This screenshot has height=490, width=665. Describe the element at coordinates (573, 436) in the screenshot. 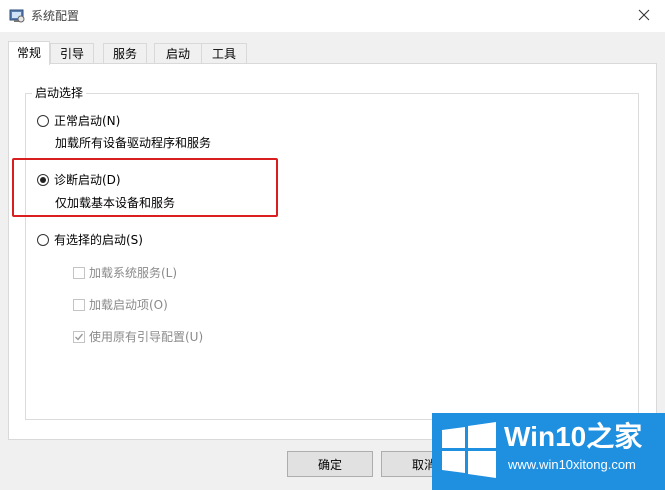

I see `watermark-brand: Win10之家` at that location.